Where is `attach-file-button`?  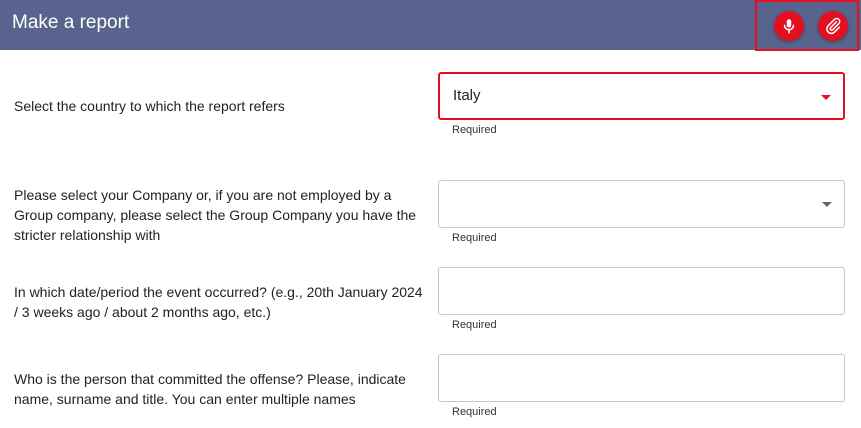
attach-file-button is located at coordinates (833, 26).